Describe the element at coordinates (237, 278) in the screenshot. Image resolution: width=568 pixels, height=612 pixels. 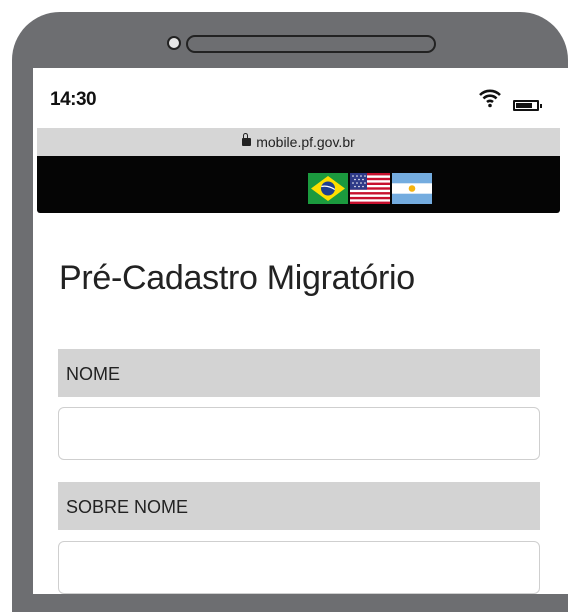
I see `page-title: Pré-Cadastro Migratório` at that location.